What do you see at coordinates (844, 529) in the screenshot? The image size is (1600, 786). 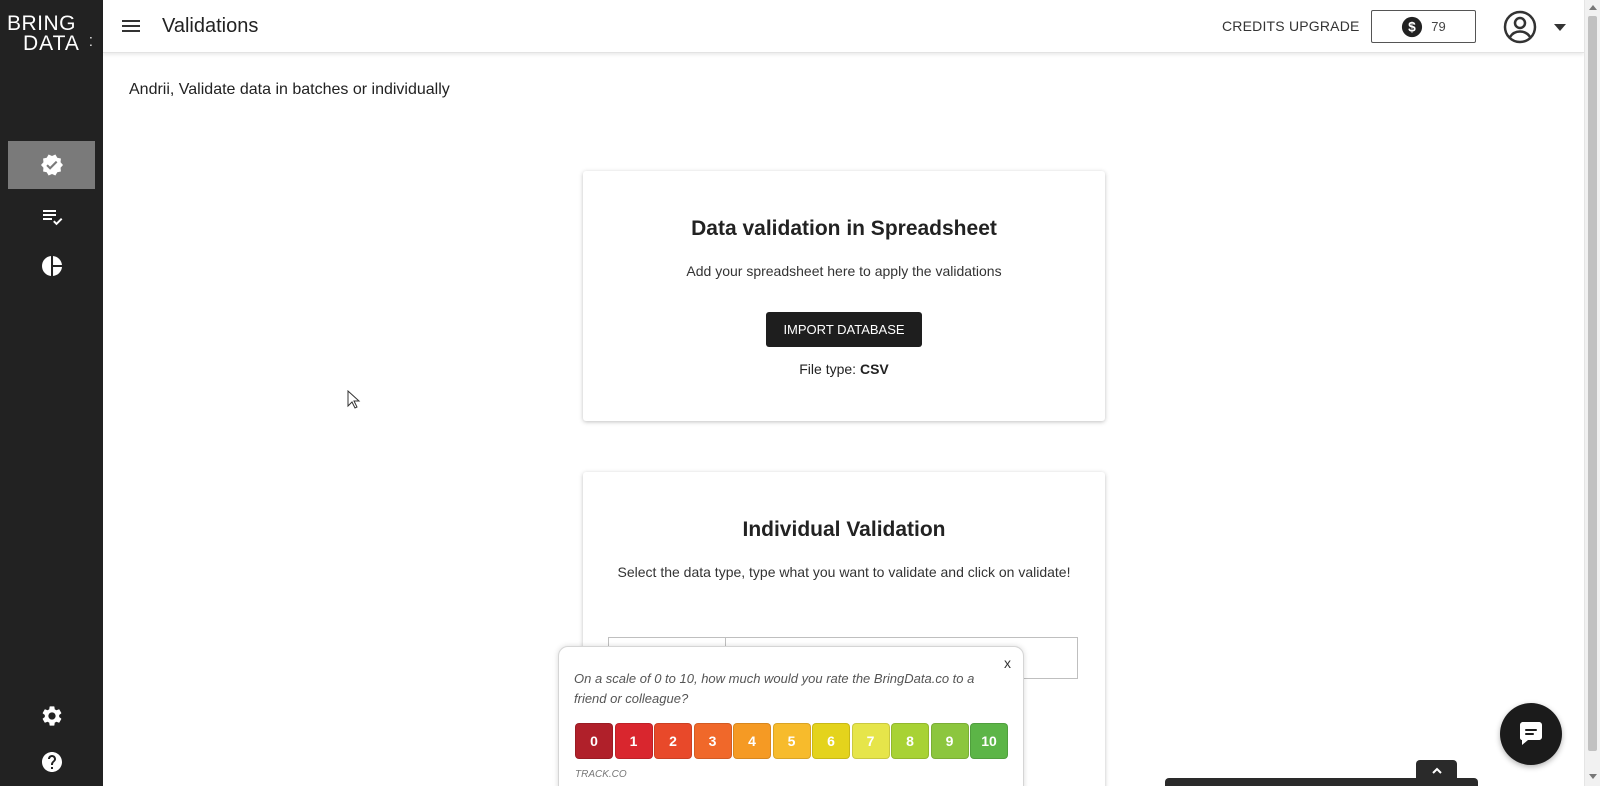 I see `individual-card-title: Individual Validation` at bounding box center [844, 529].